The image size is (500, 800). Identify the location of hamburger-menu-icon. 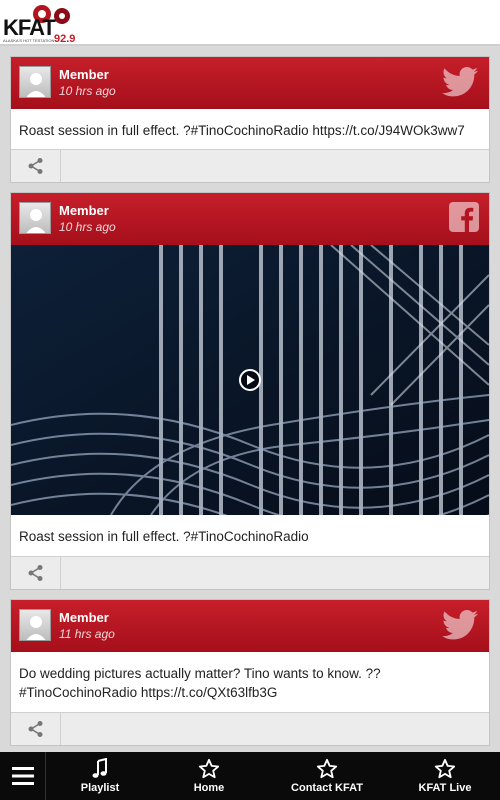
(22, 776).